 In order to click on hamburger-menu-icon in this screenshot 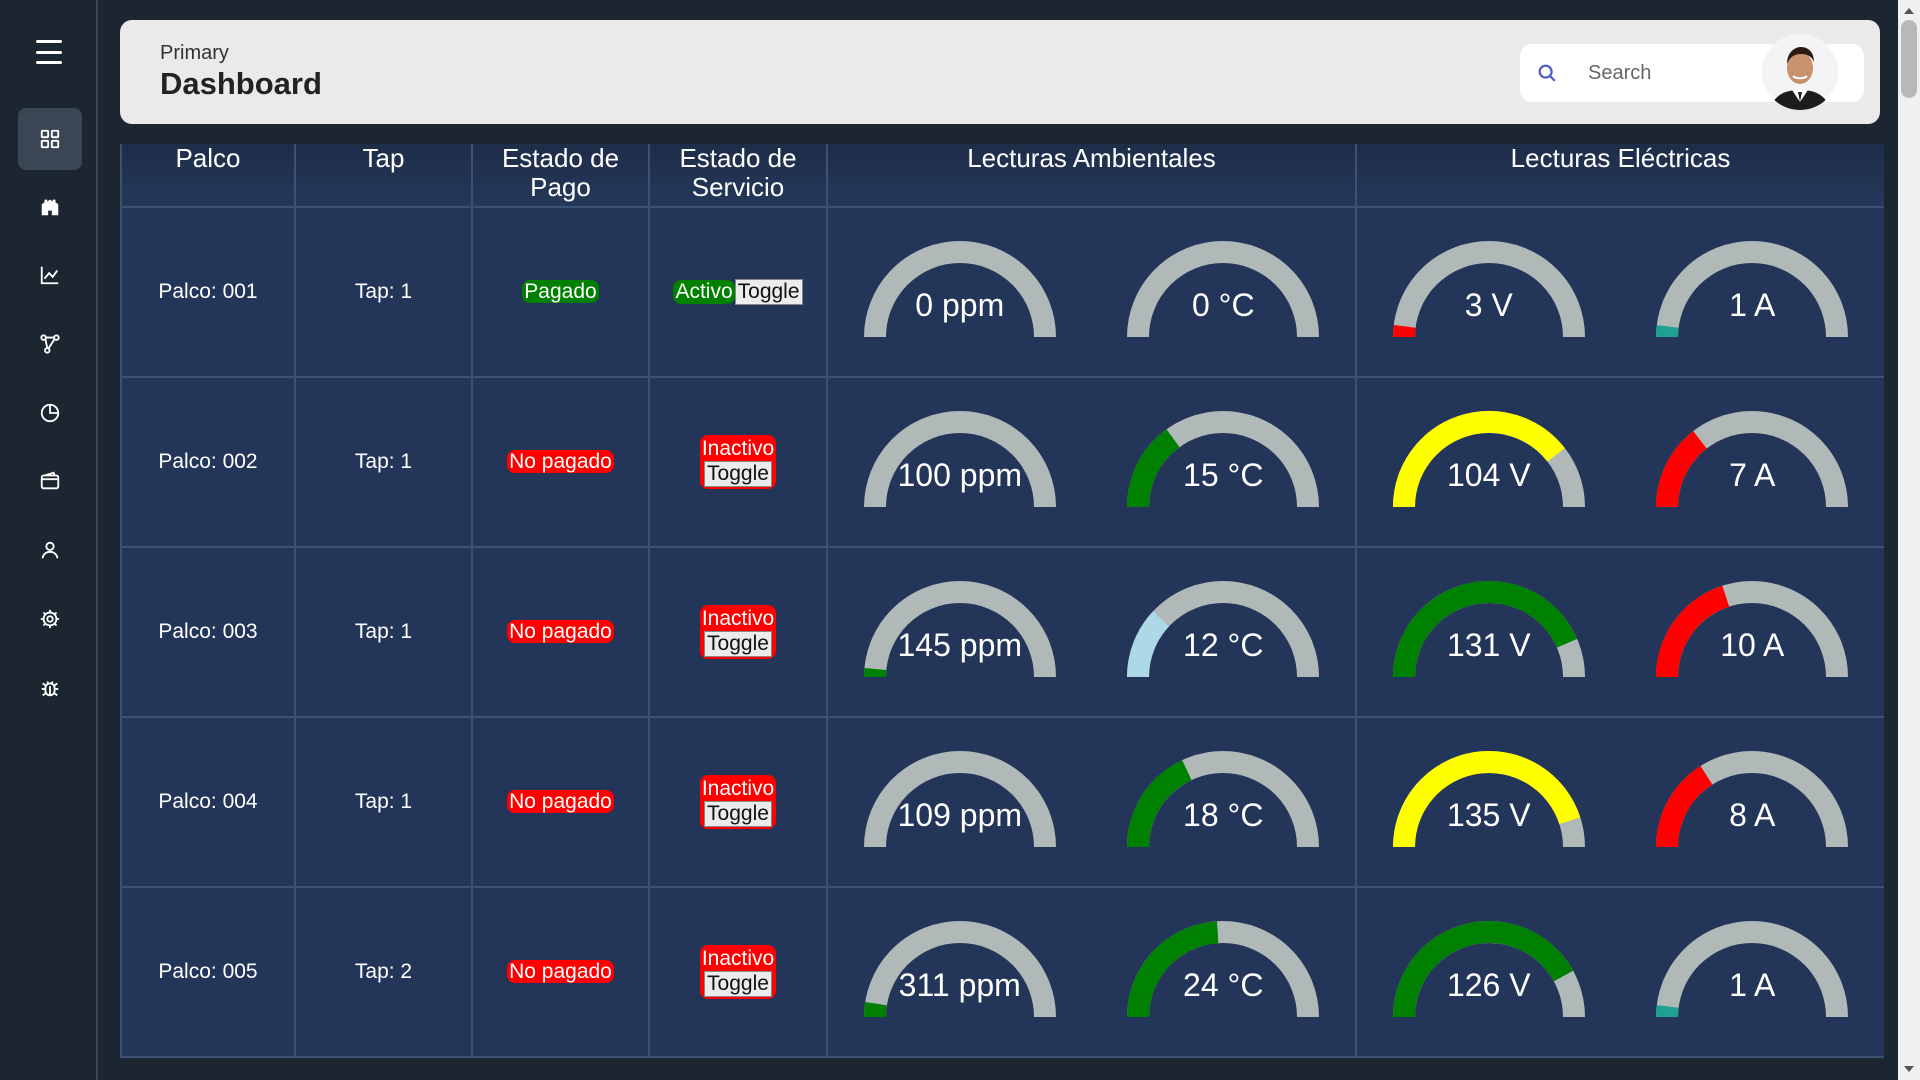, I will do `click(49, 52)`.